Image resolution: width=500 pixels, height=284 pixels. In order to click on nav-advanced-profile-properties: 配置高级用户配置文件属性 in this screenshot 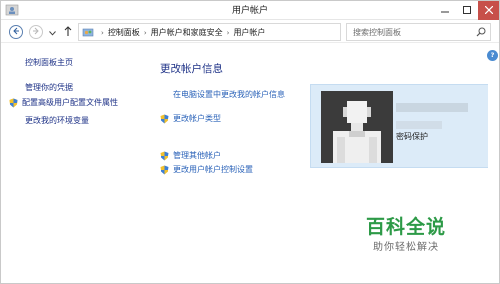, I will do `click(63, 102)`.